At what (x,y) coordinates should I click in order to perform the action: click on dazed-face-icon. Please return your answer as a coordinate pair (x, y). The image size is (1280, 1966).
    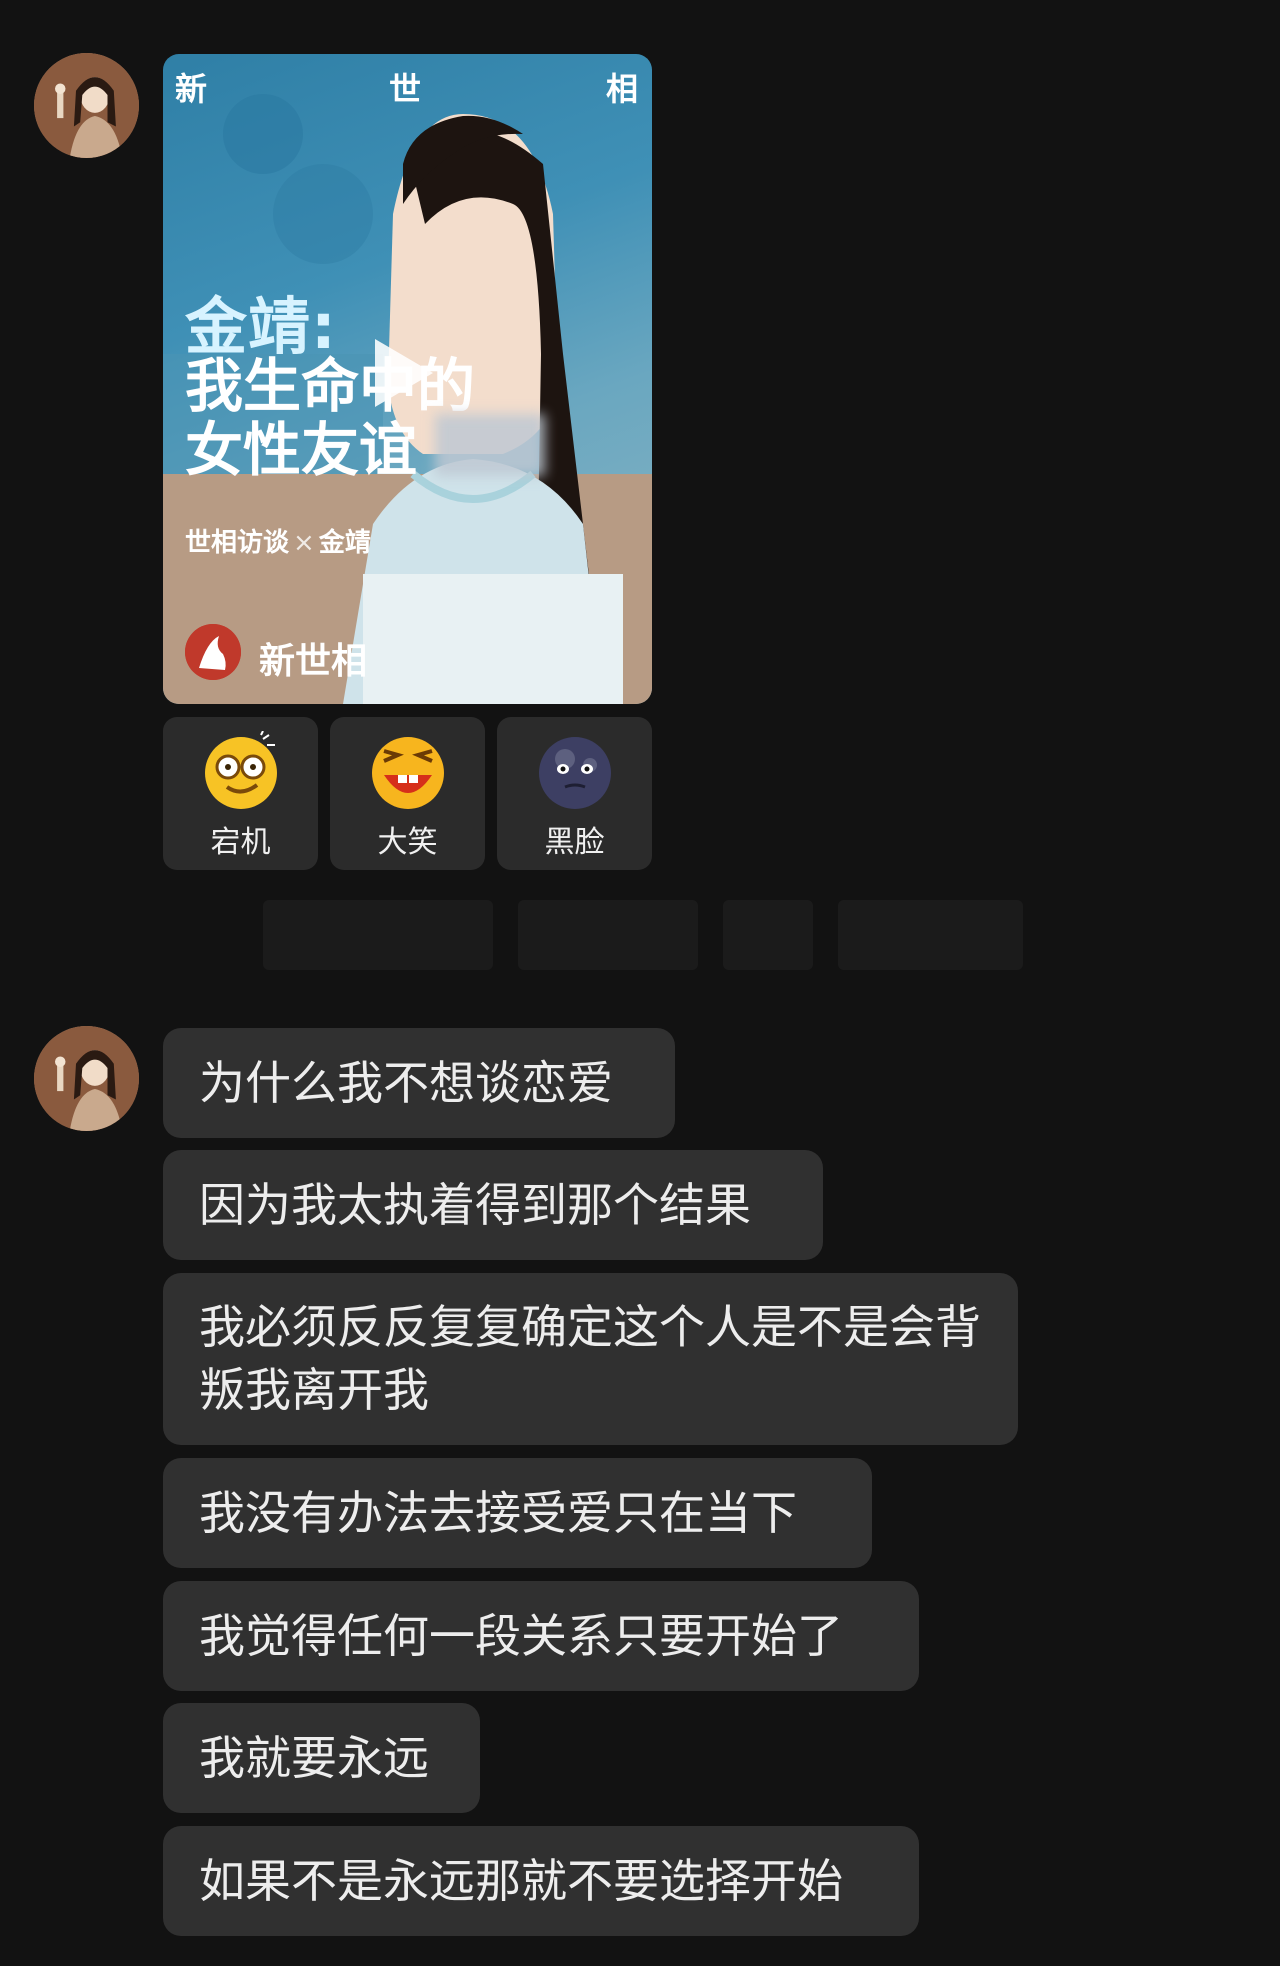
    Looking at the image, I should click on (241, 770).